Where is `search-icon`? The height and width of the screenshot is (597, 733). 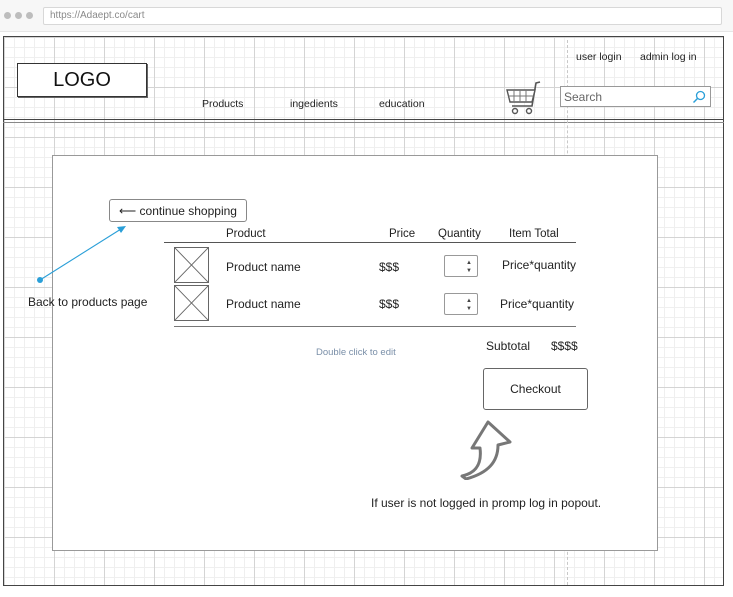
search-icon is located at coordinates (699, 97).